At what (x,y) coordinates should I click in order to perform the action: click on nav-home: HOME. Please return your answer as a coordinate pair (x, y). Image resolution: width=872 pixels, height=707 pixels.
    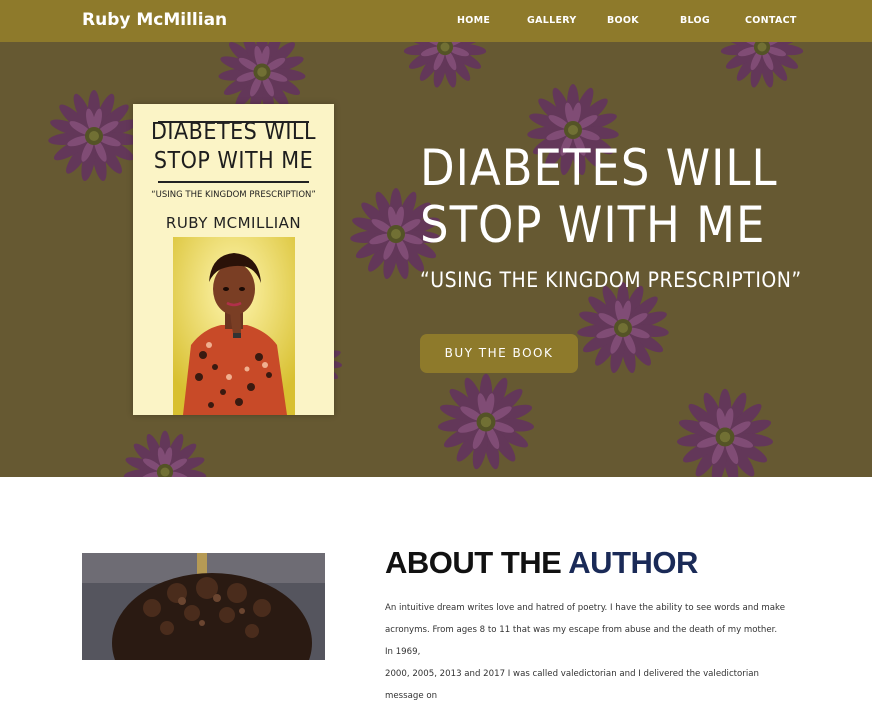
    Looking at the image, I should click on (473, 20).